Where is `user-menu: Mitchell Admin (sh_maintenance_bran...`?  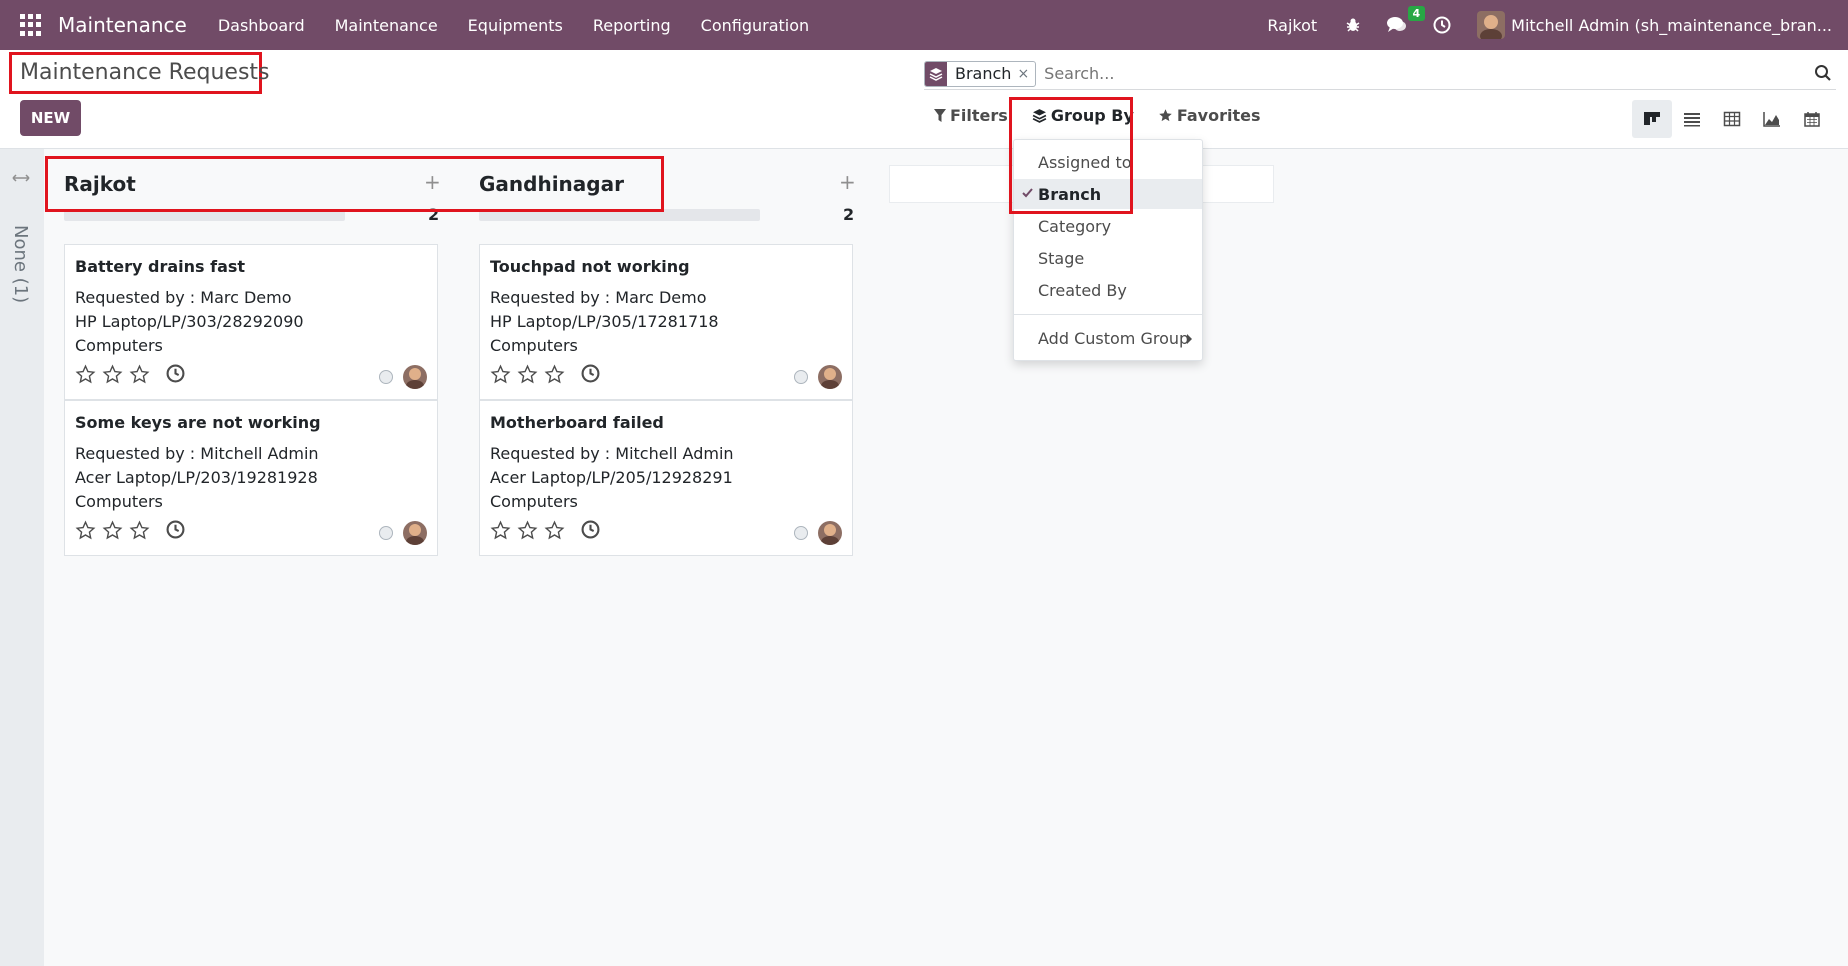
user-menu: Mitchell Admin (sh_maintenance_bran... is located at coordinates (1654, 25).